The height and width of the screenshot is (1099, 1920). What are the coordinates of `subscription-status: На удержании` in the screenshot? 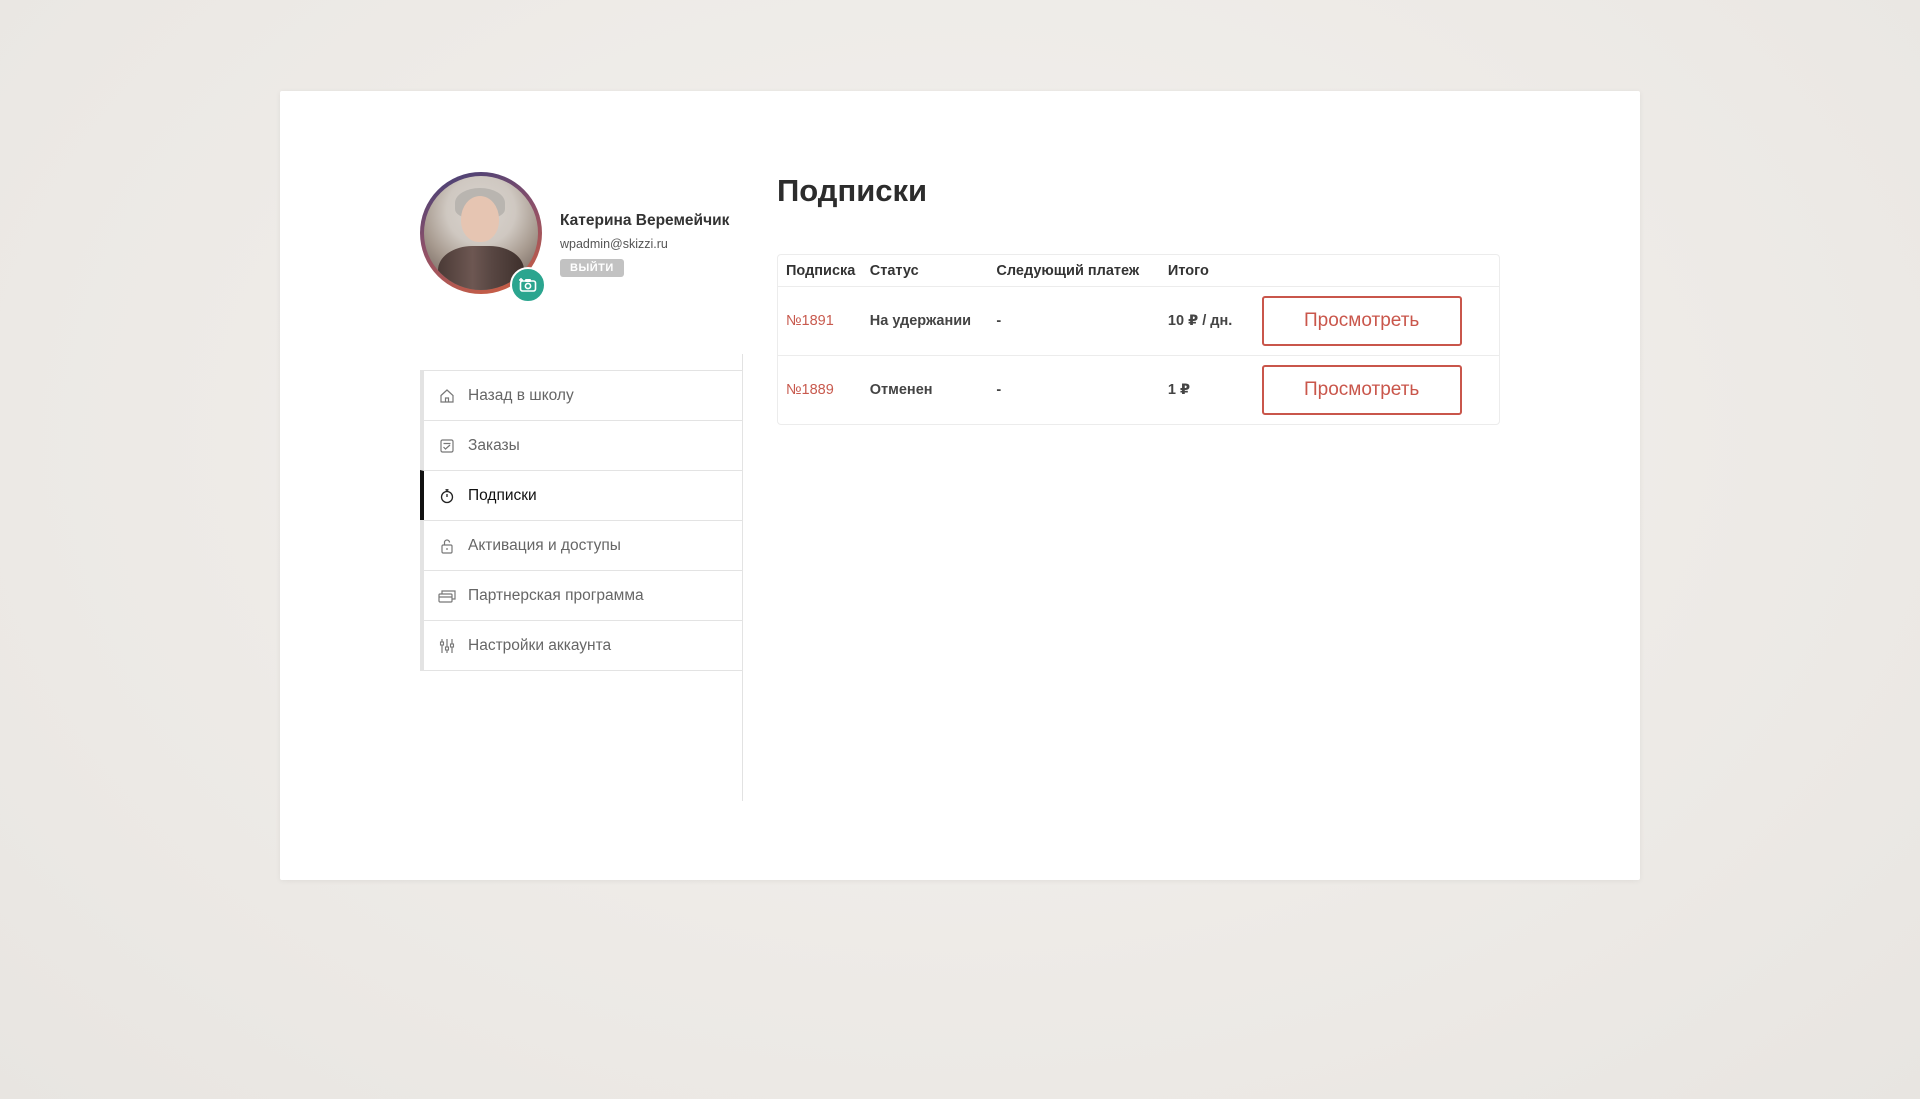 It's located at (920, 321).